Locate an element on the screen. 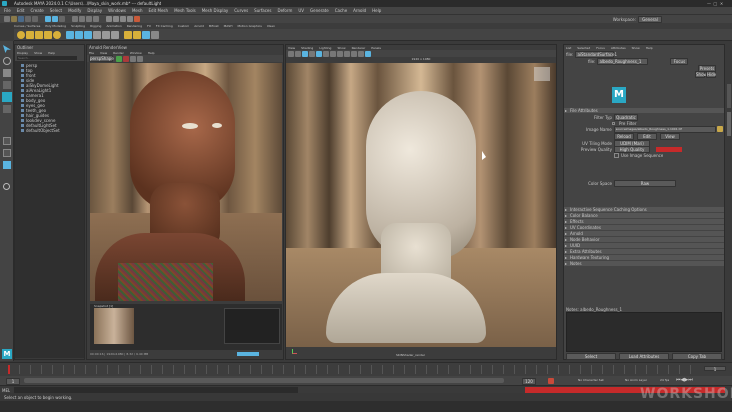  viewport-menu-item-1: Shading is located at coordinates (307, 48).